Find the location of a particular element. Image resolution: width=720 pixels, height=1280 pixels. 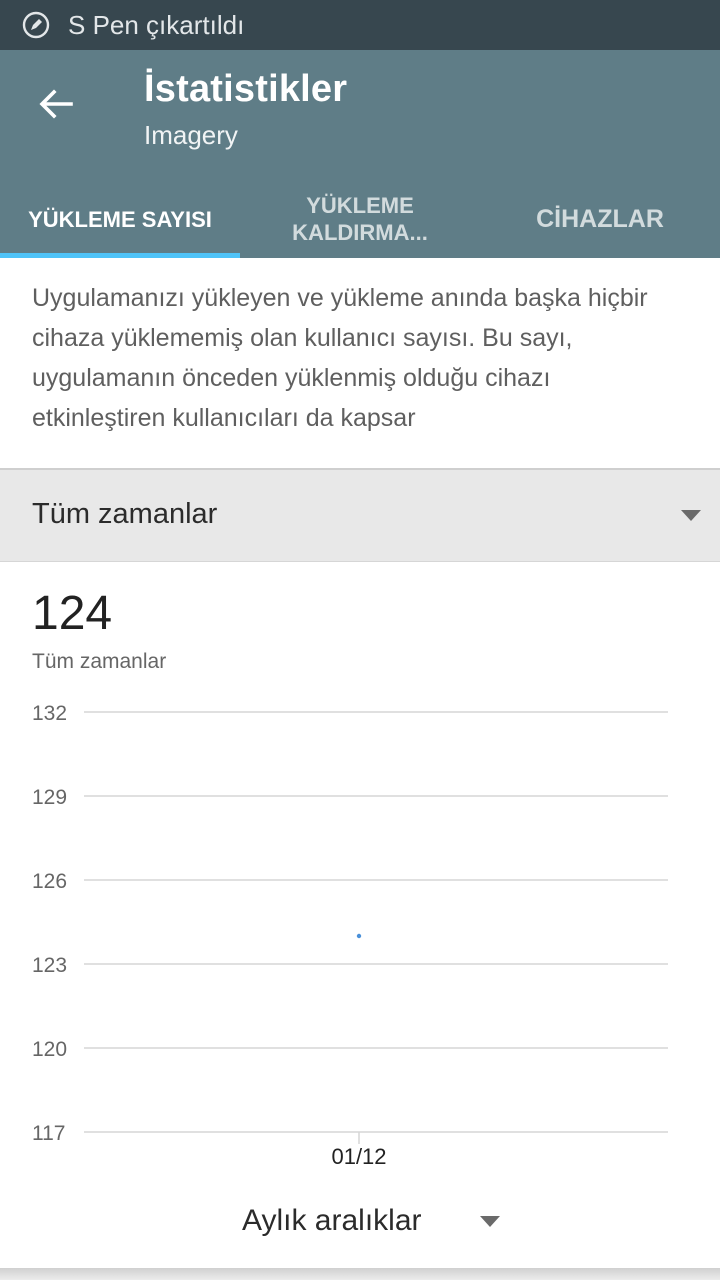

y-tick-label: 126 is located at coordinates (49, 881).